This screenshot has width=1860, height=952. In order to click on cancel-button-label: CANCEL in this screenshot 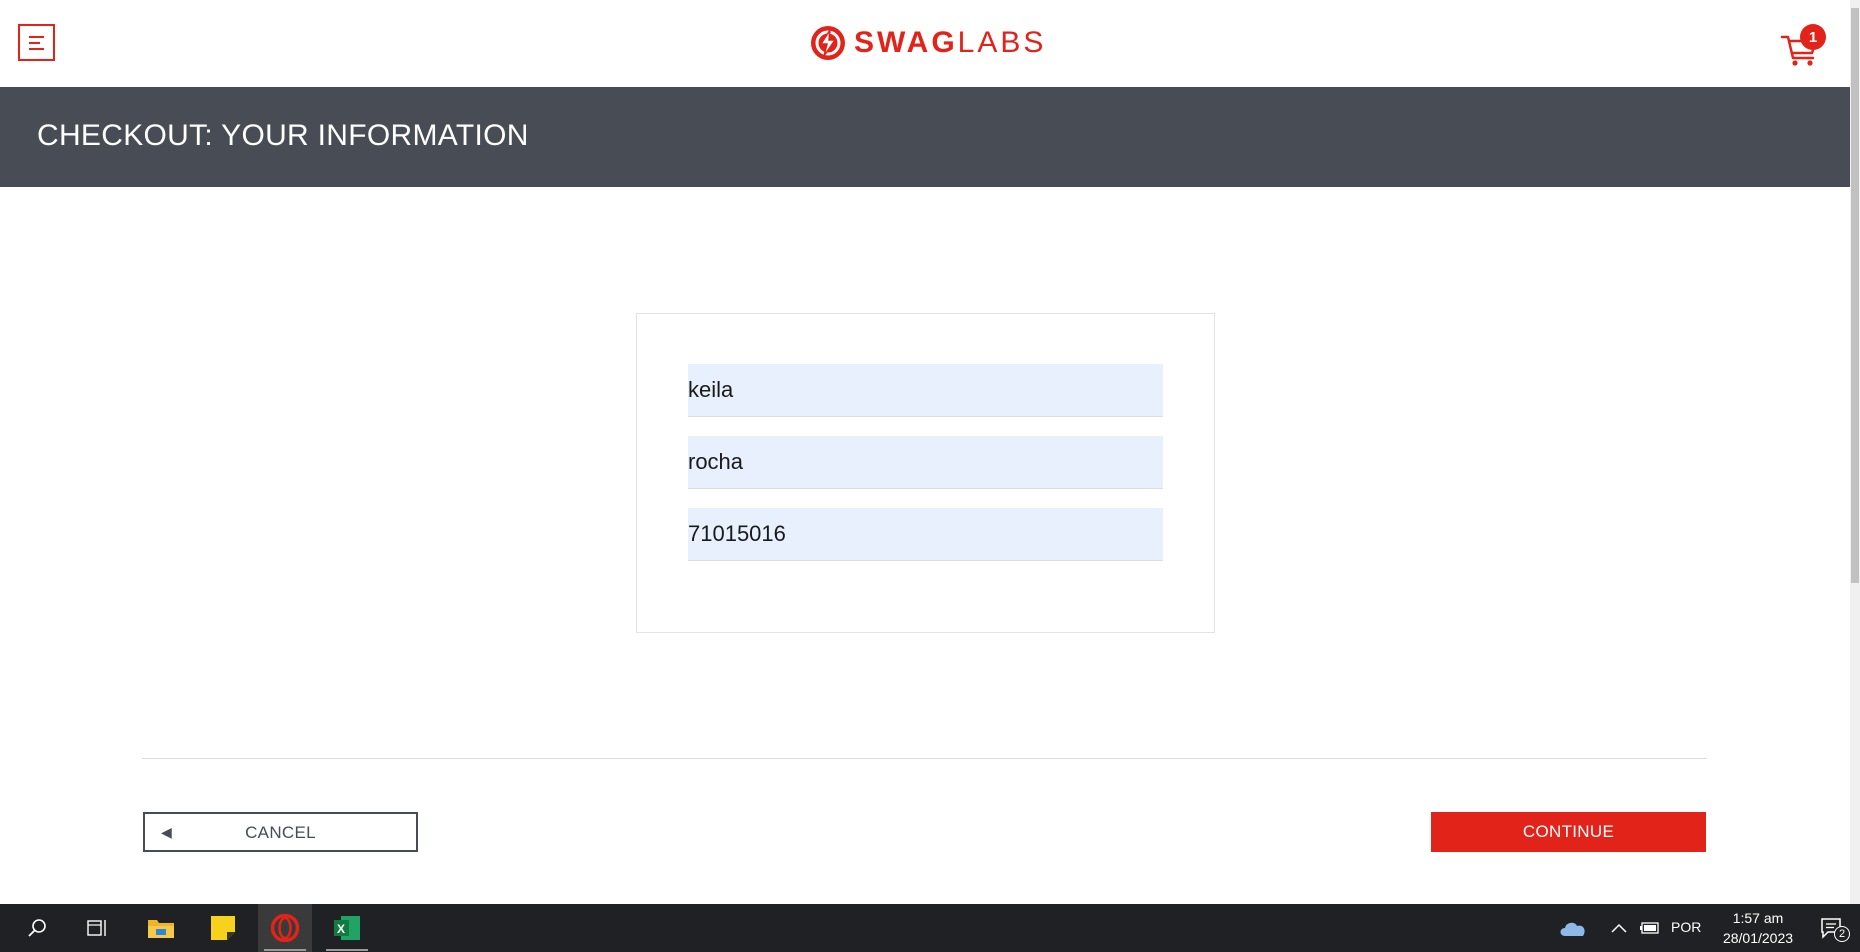, I will do `click(280, 832)`.